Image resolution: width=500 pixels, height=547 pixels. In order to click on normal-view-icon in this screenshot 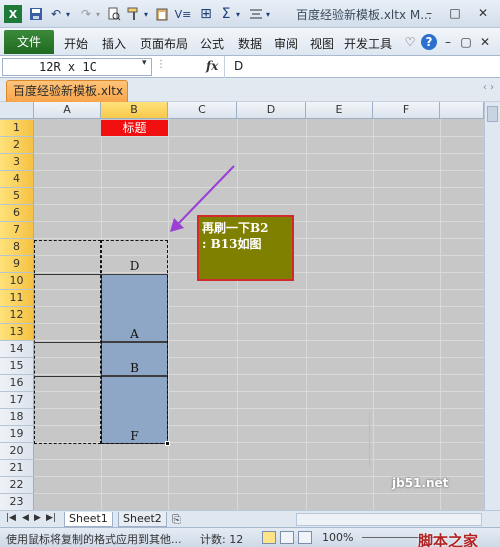, I will do `click(269, 537)`.